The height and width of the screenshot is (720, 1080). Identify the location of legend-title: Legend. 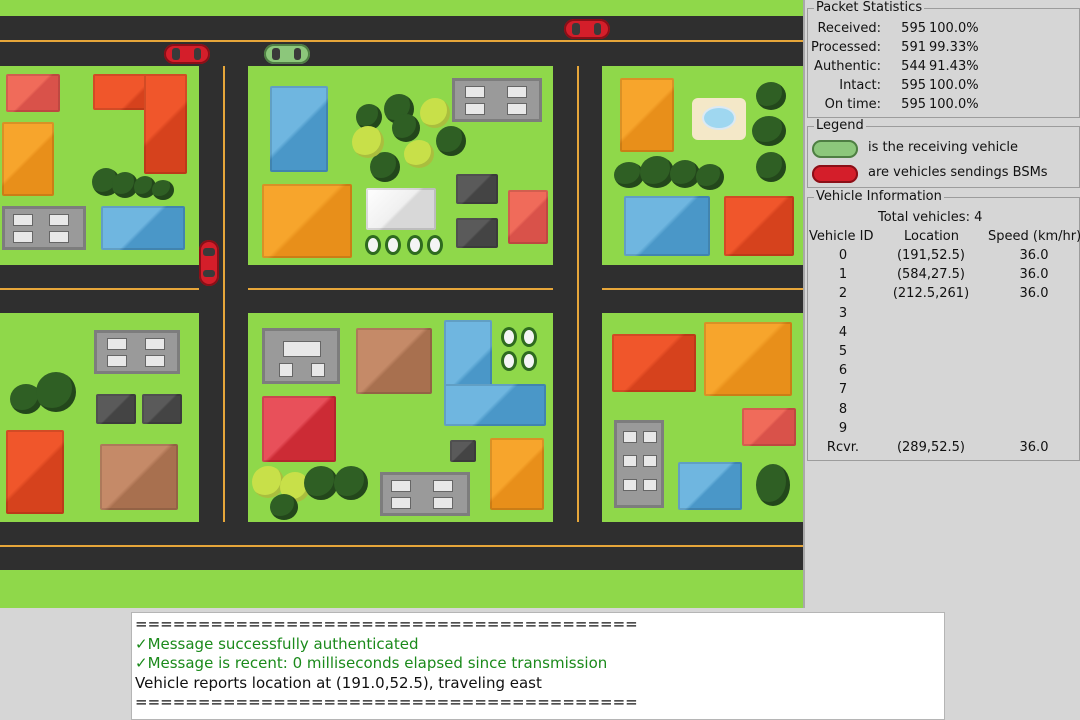
(840, 126).